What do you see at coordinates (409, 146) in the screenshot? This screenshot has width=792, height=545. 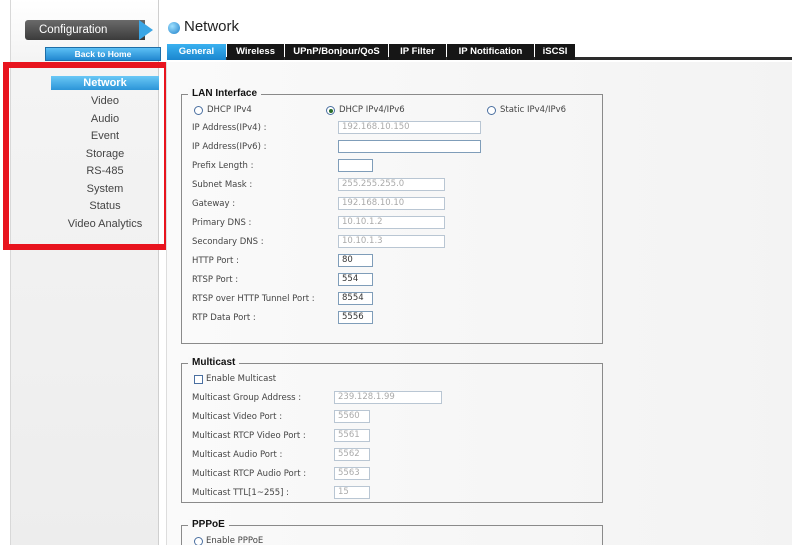 I see `ipv6-address-input` at bounding box center [409, 146].